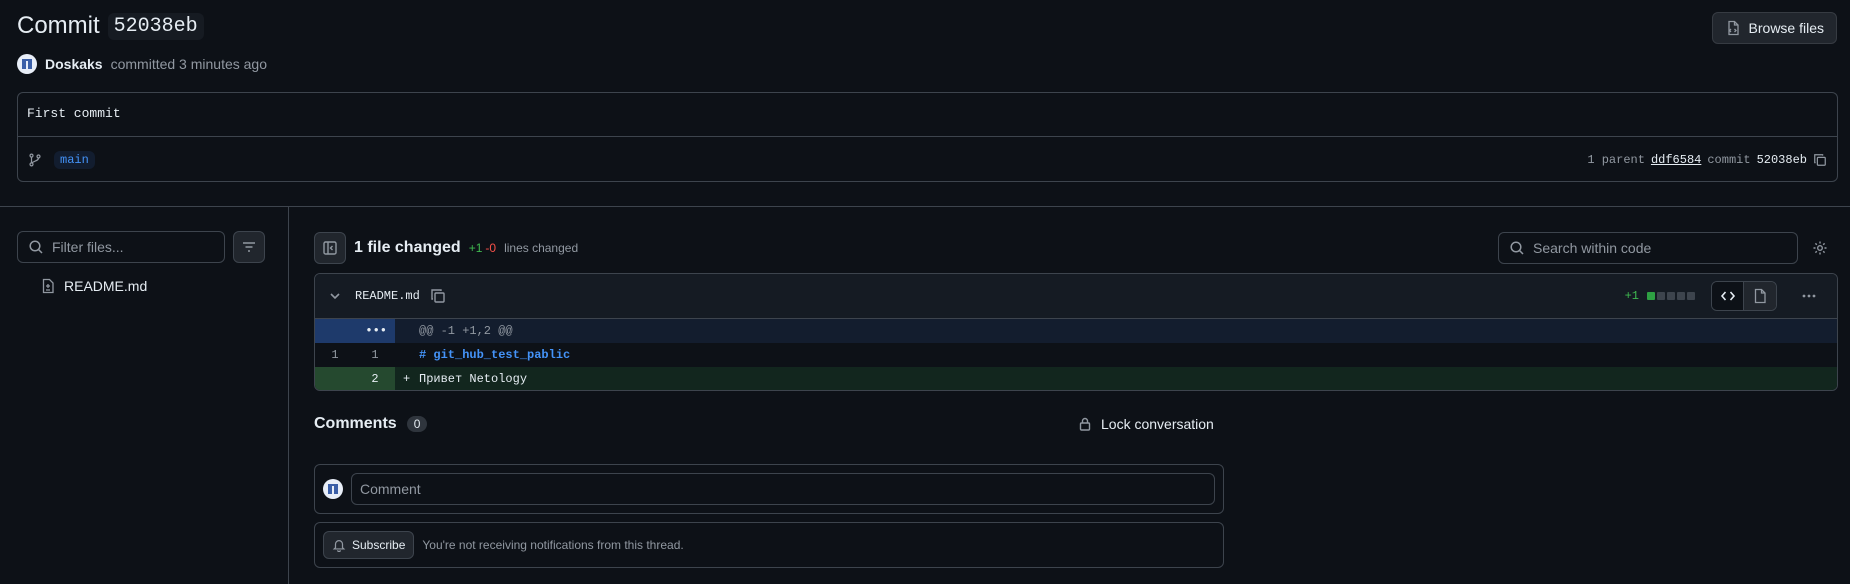  I want to click on kebab-icon, so click(1809, 296).